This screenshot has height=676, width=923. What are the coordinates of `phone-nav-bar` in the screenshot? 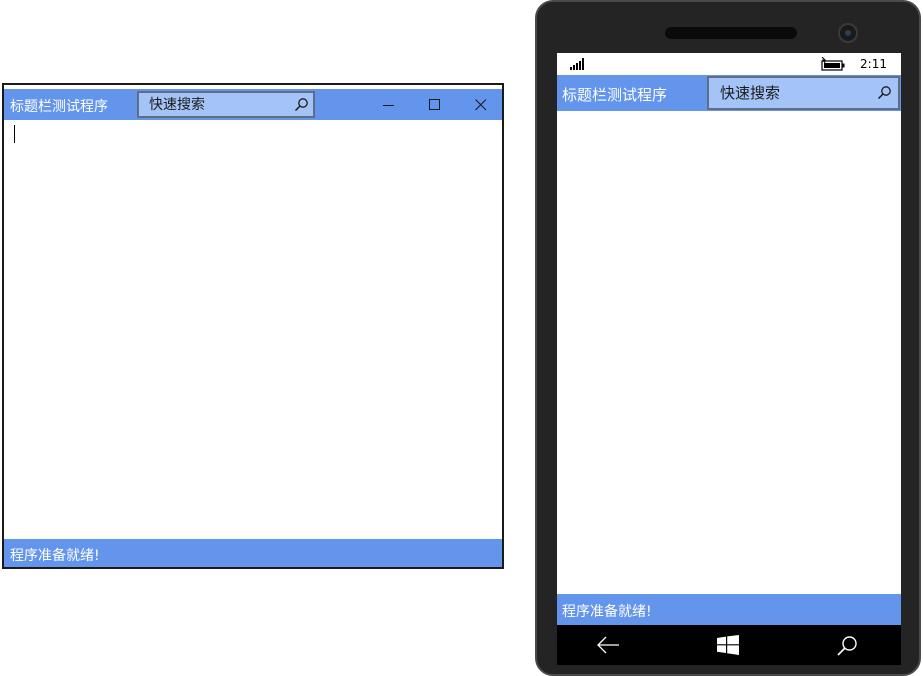 It's located at (729, 645).